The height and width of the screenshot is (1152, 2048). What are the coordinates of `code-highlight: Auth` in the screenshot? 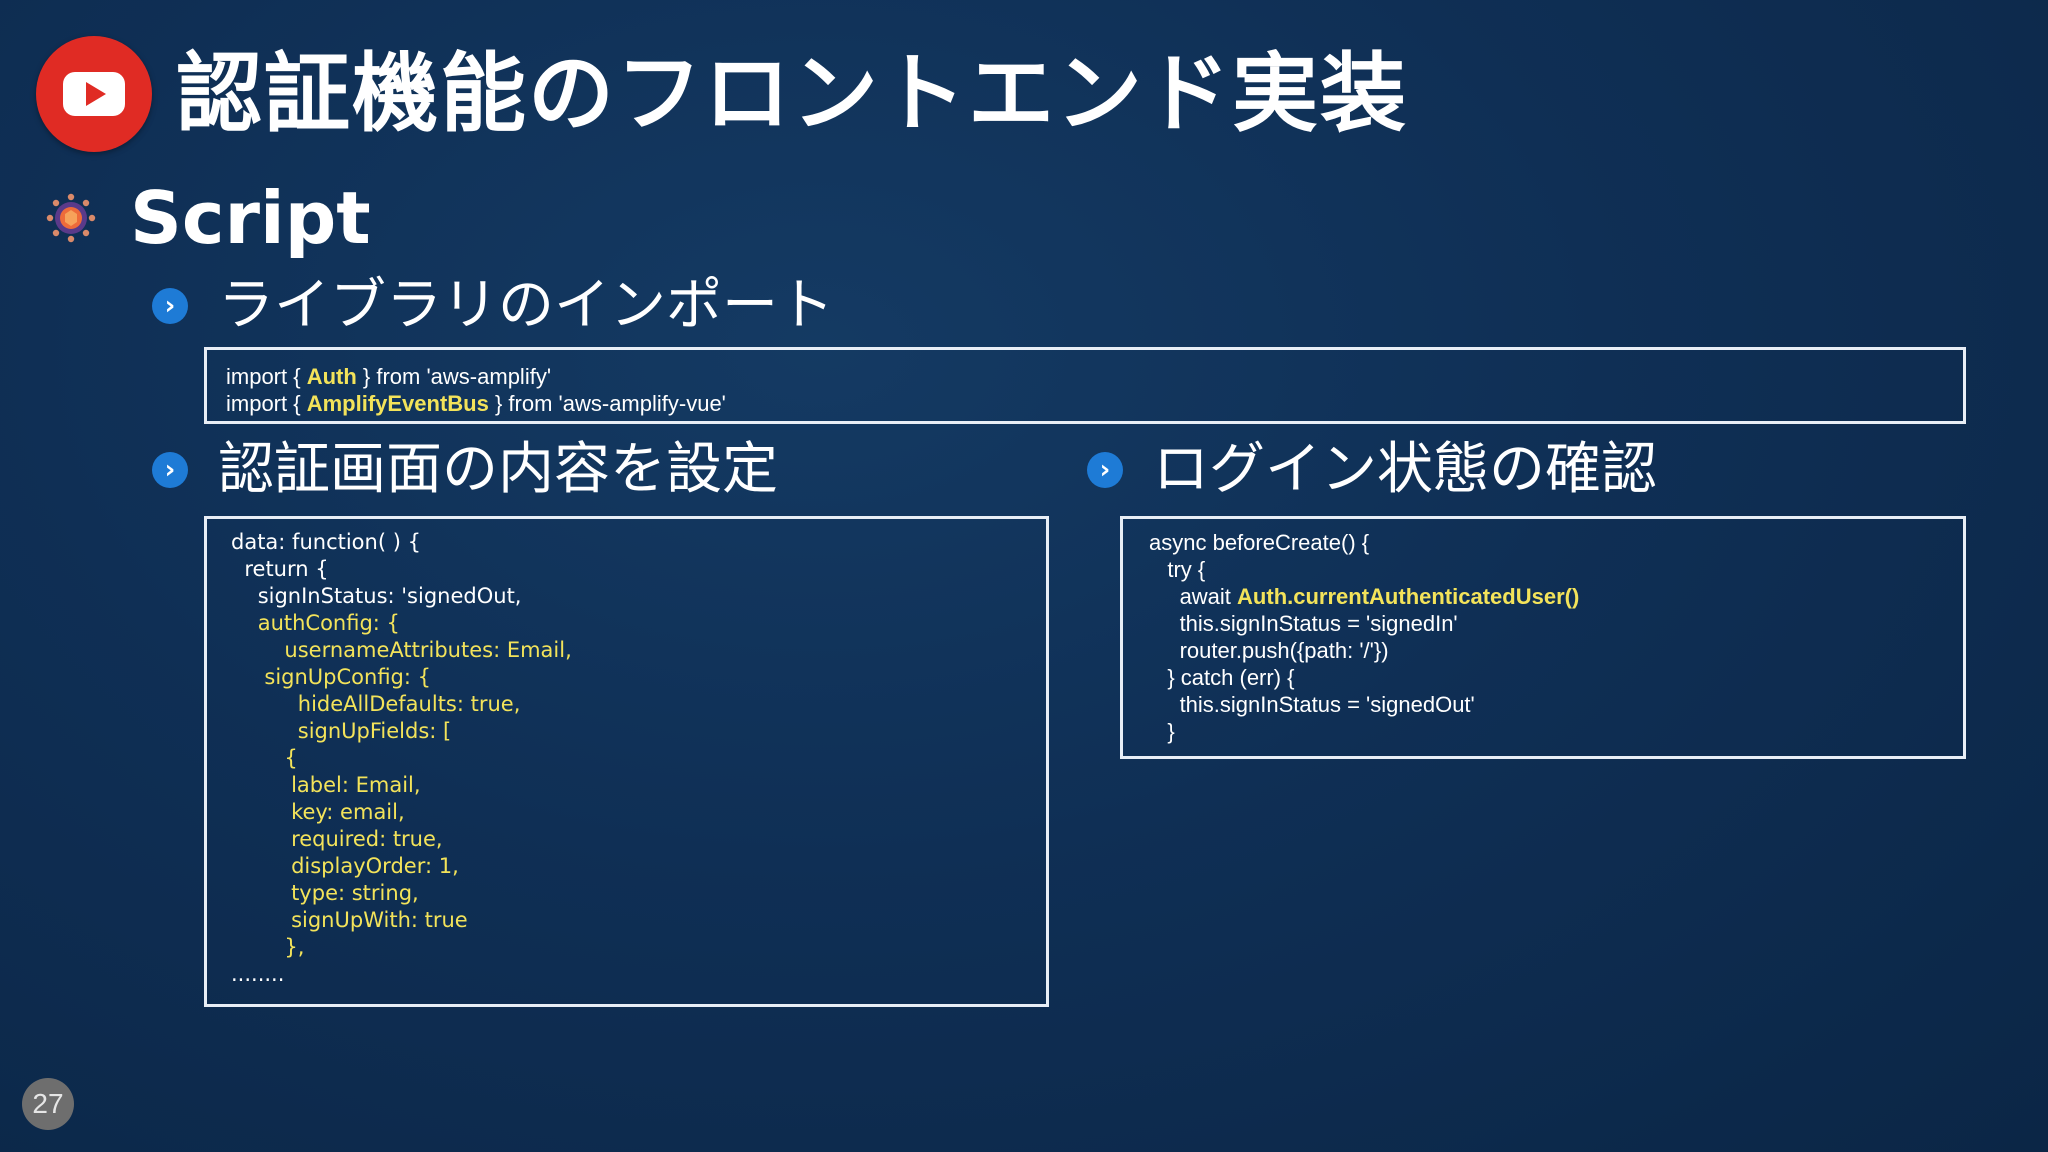 It's located at (331, 376).